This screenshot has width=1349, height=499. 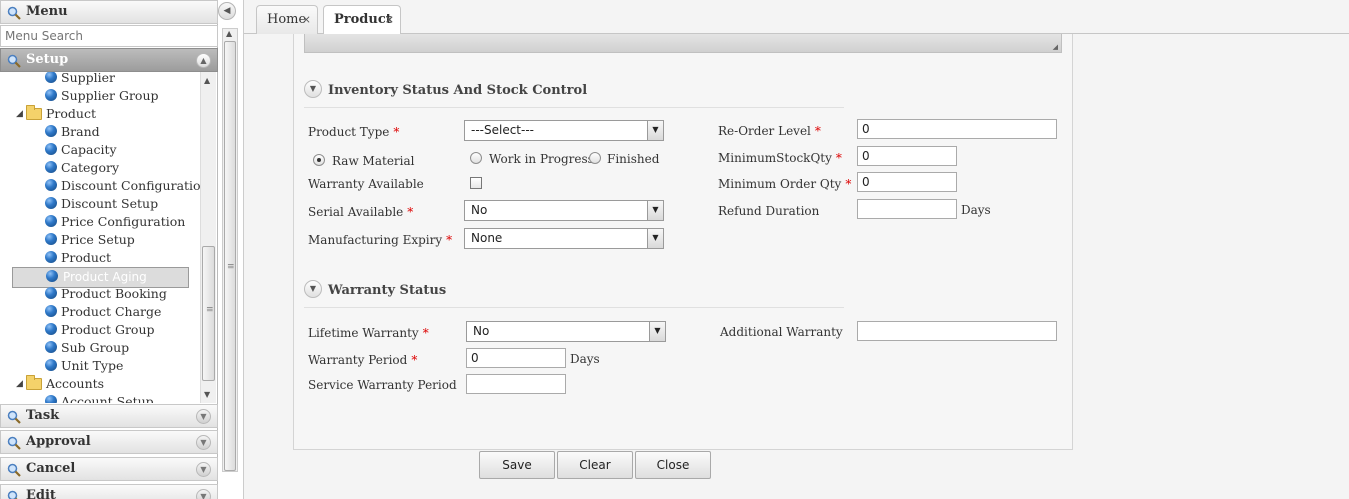 I want to click on tree-item-label: Category, so click(x=90, y=167).